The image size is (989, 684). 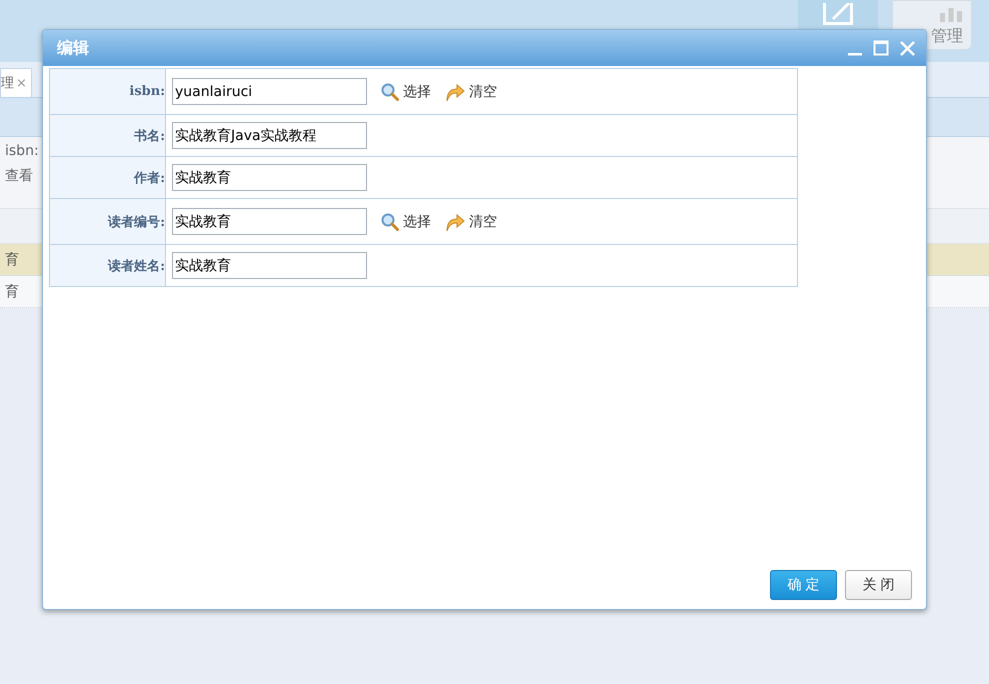 I want to click on search-label: isbn:, so click(x=22, y=151).